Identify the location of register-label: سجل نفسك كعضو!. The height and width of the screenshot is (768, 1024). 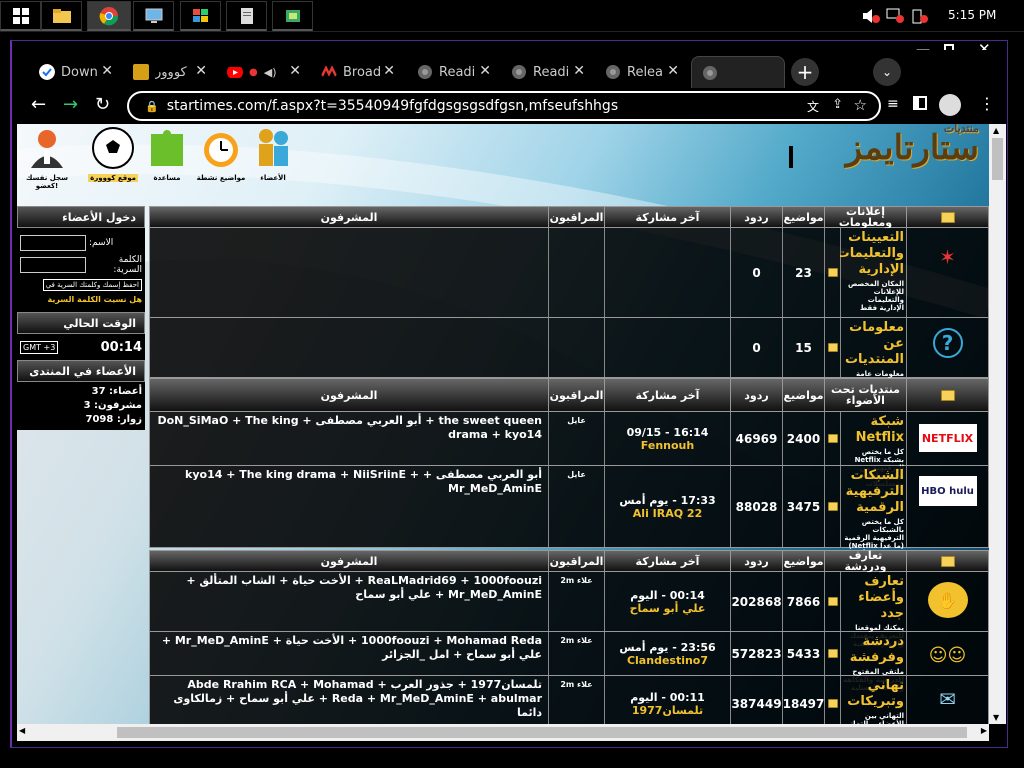
(47, 182).